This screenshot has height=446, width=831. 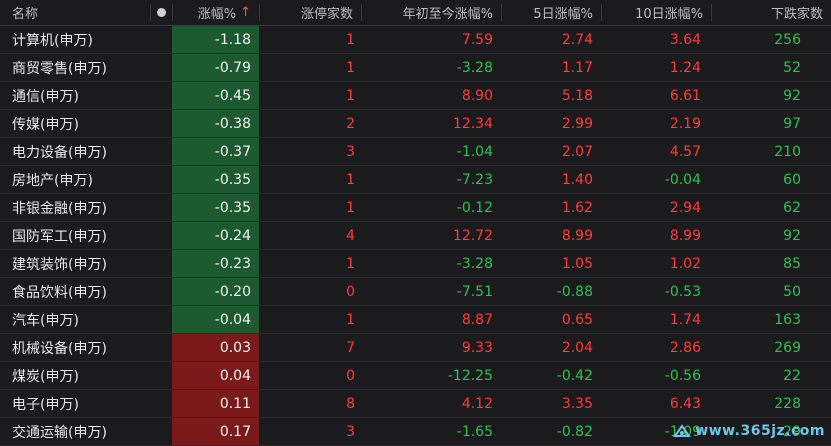 What do you see at coordinates (682, 375) in the screenshot?
I see `d10-change-cell: -0.56` at bounding box center [682, 375].